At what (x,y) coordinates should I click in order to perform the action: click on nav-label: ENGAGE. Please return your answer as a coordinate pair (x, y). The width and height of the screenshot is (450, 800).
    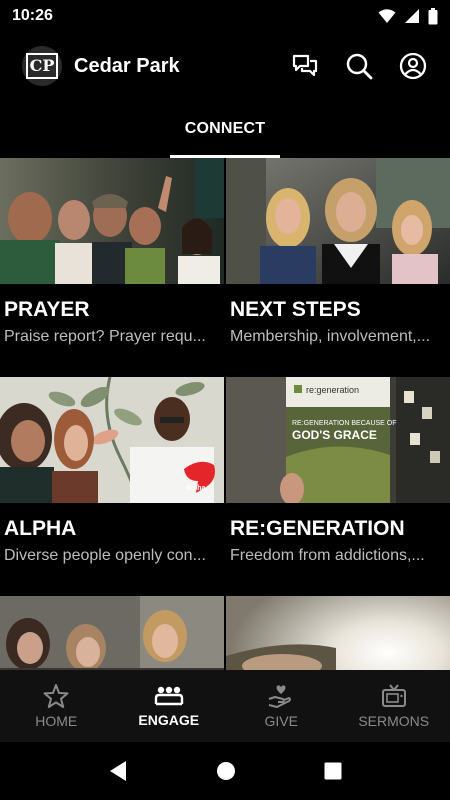
    Looking at the image, I should click on (169, 720).